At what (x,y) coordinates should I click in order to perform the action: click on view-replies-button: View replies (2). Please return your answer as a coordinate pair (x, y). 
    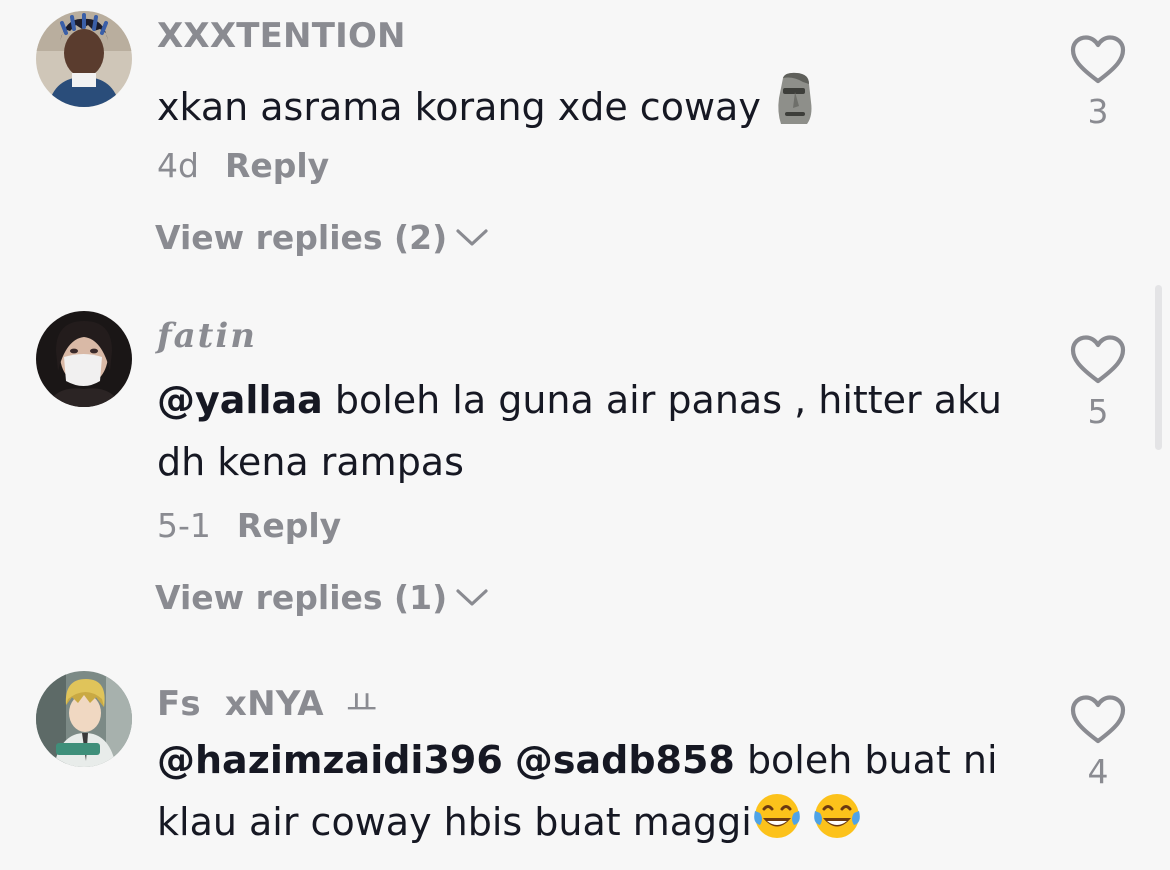
    Looking at the image, I should click on (322, 237).